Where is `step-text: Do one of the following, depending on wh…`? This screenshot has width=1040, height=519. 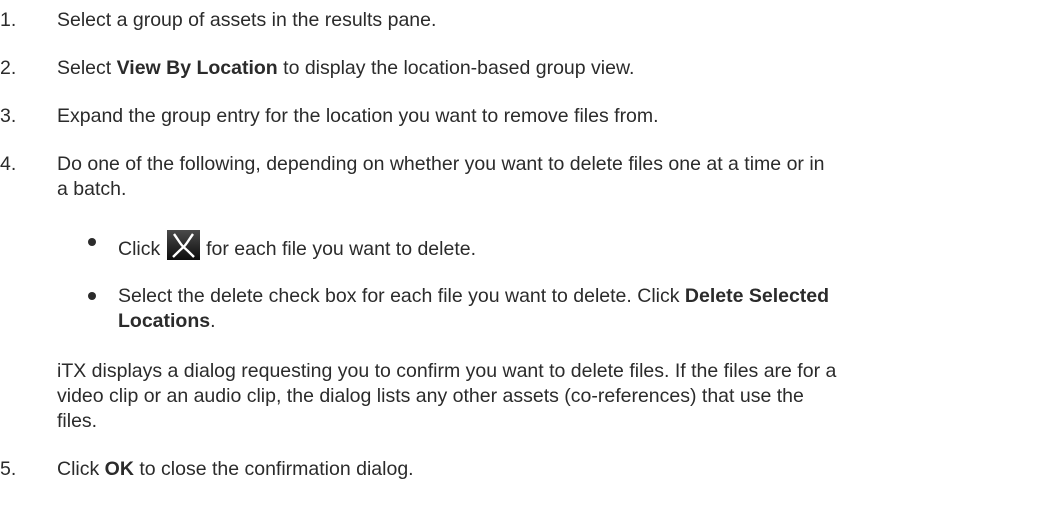 step-text: Do one of the following, depending on wh… is located at coordinates (441, 164).